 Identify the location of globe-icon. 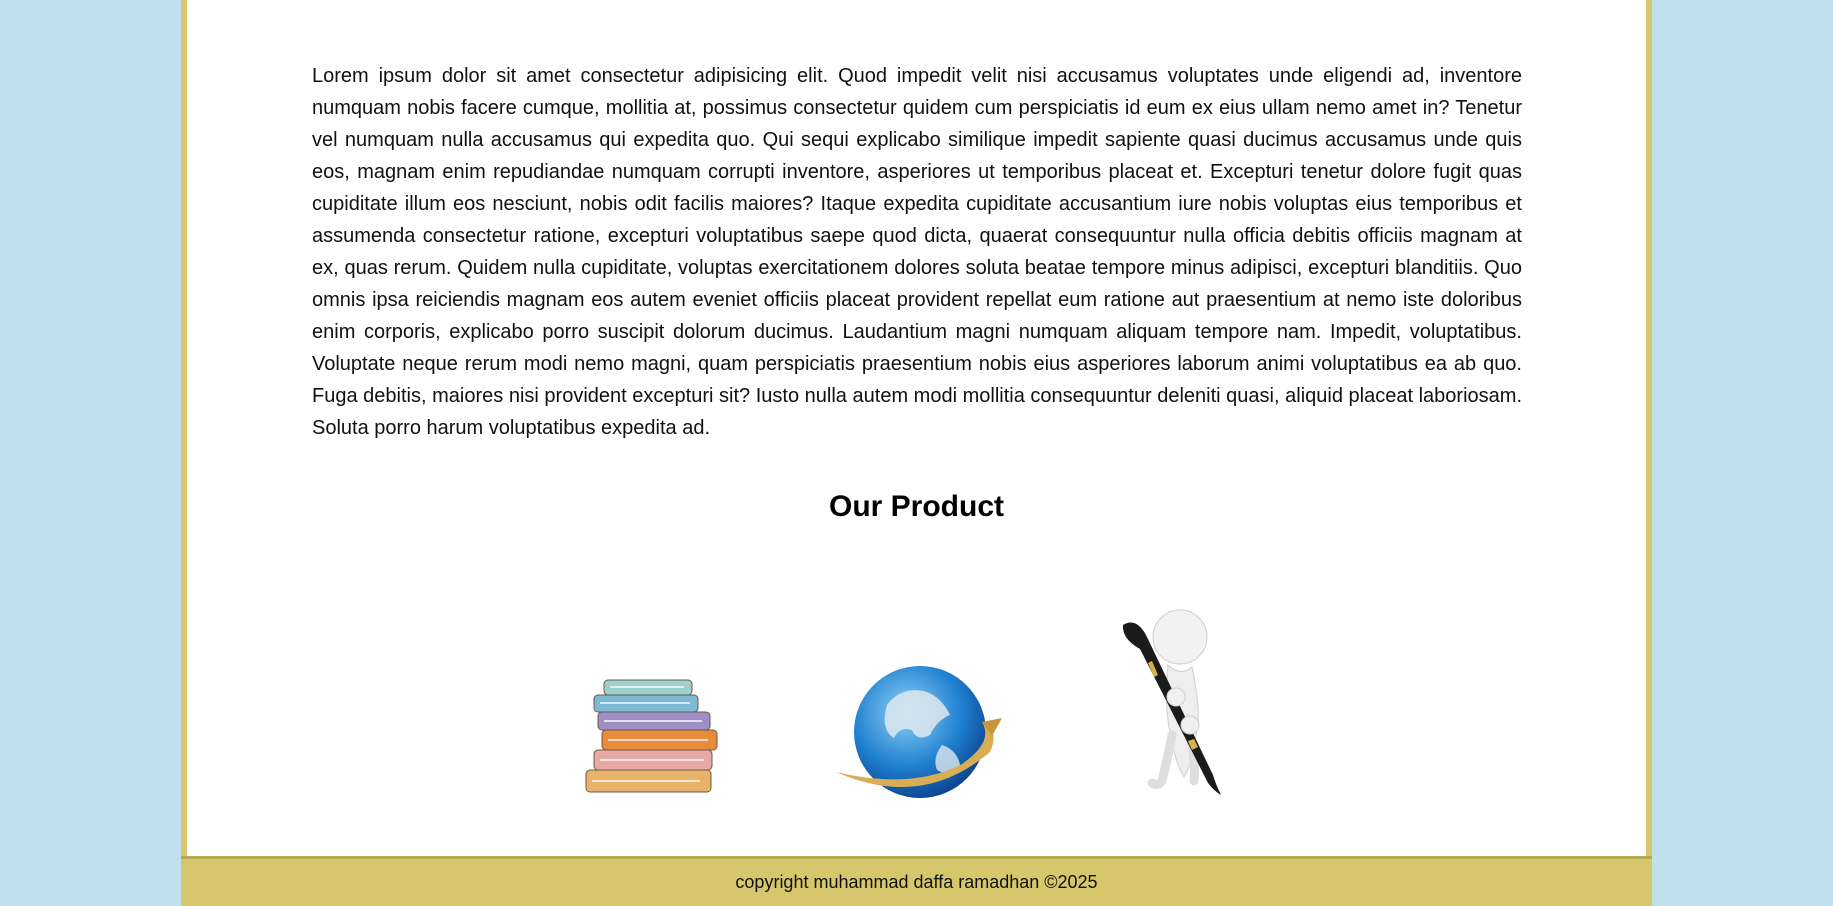
(919, 732).